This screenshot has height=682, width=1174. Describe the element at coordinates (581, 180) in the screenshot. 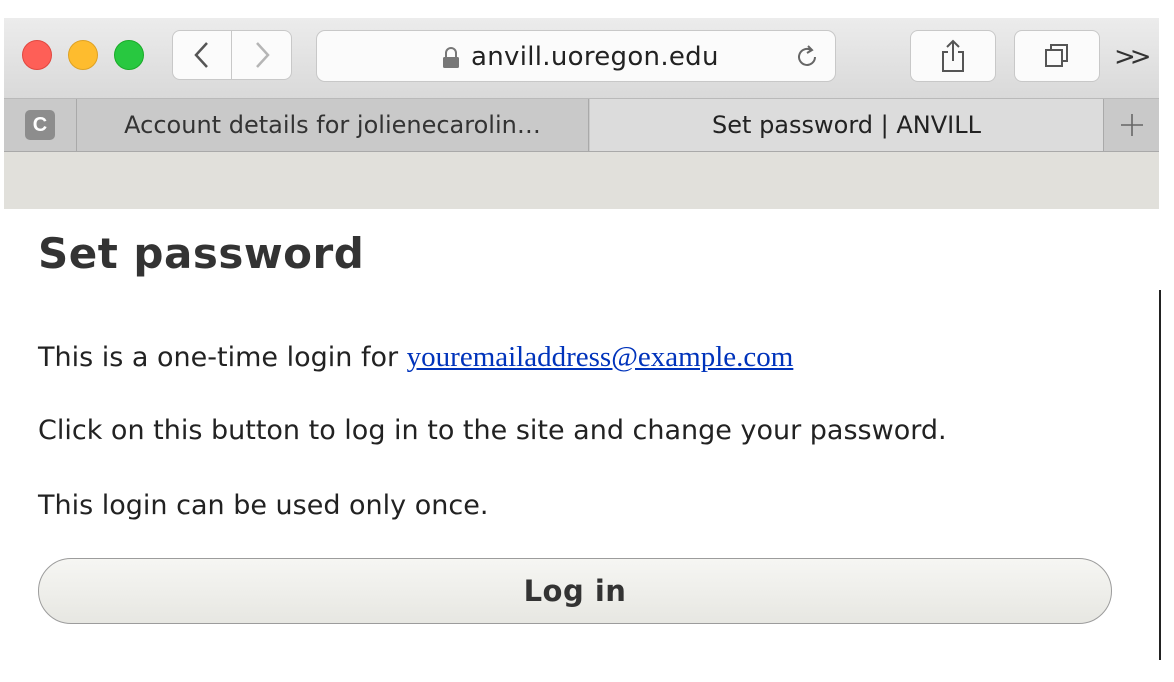

I see `site-header-strip` at that location.